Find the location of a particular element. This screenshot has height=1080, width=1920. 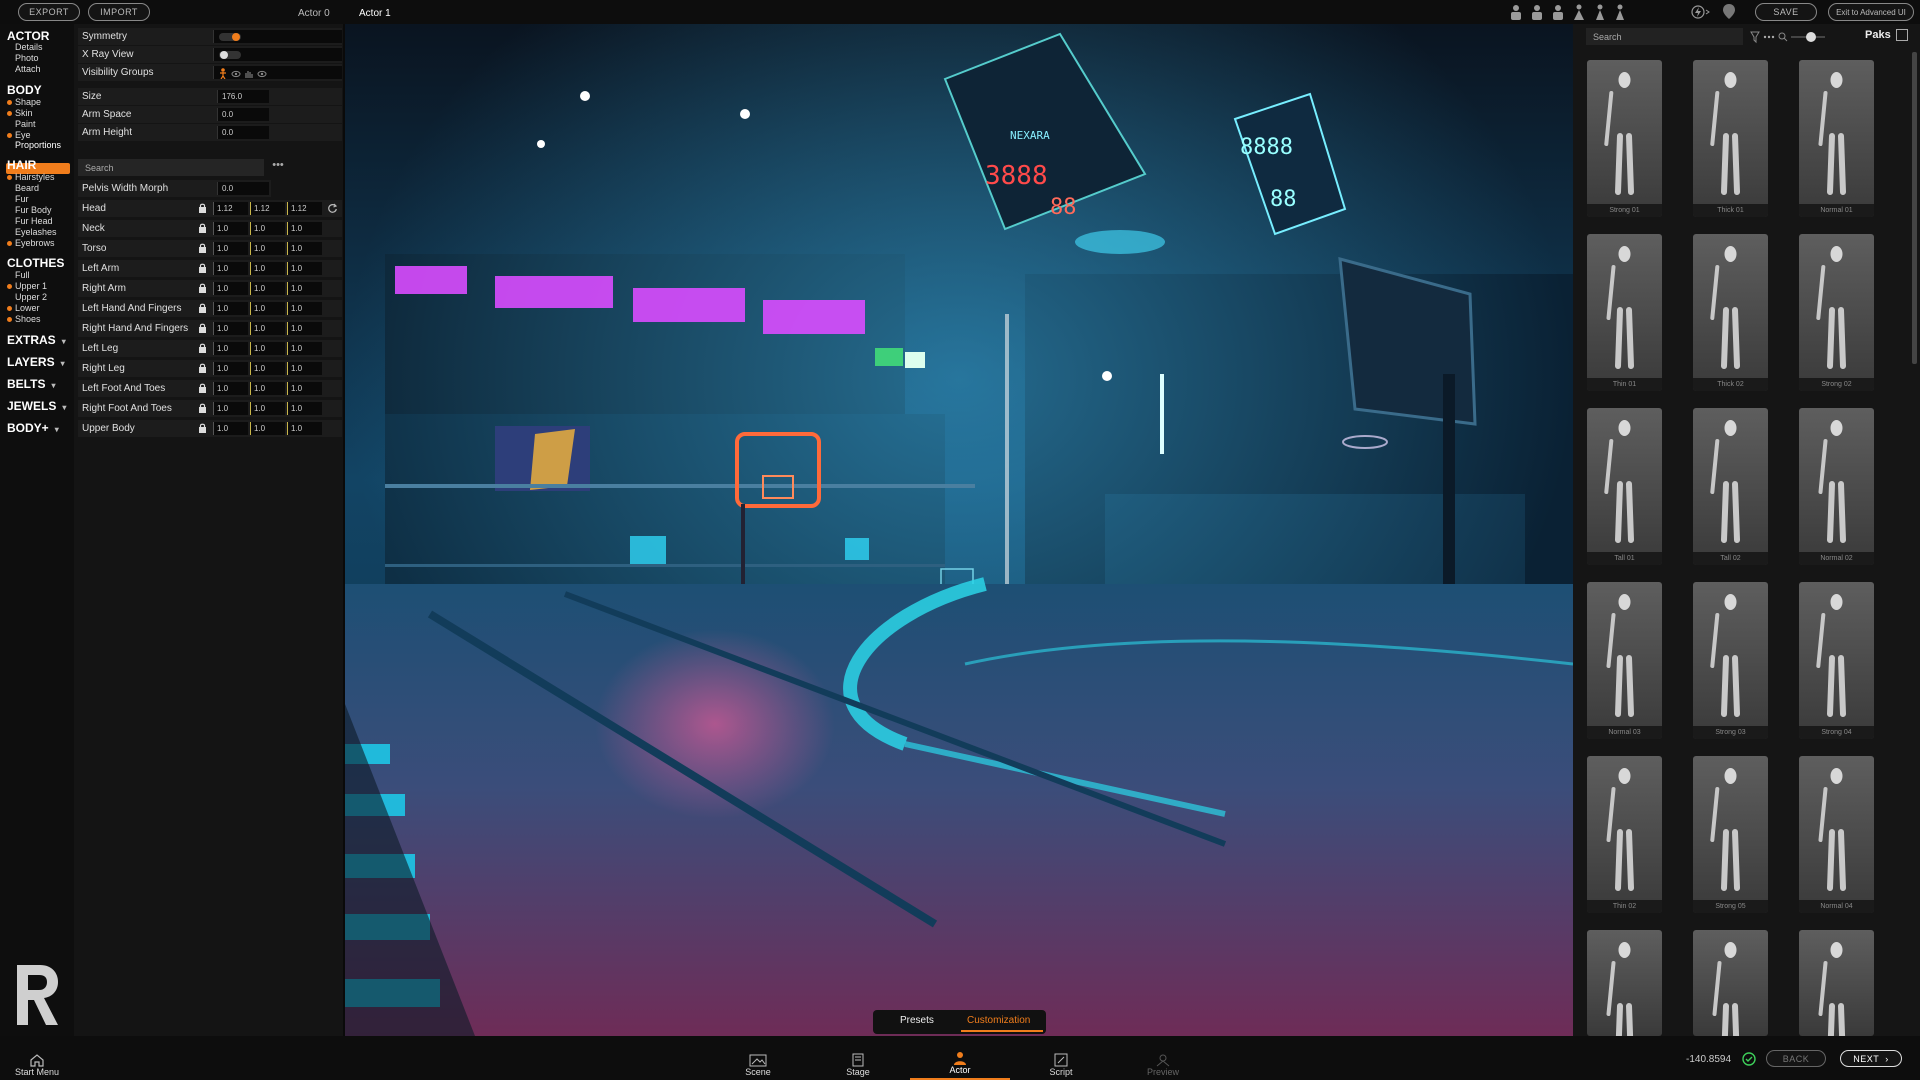

arm-space-input: 0.0 is located at coordinates (243, 114).